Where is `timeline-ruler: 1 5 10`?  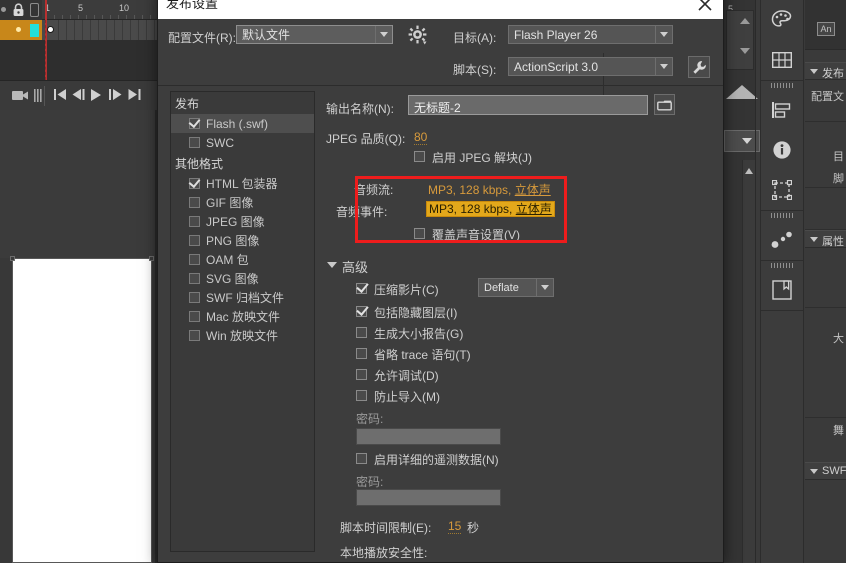 timeline-ruler: 1 5 10 is located at coordinates (101, 10).